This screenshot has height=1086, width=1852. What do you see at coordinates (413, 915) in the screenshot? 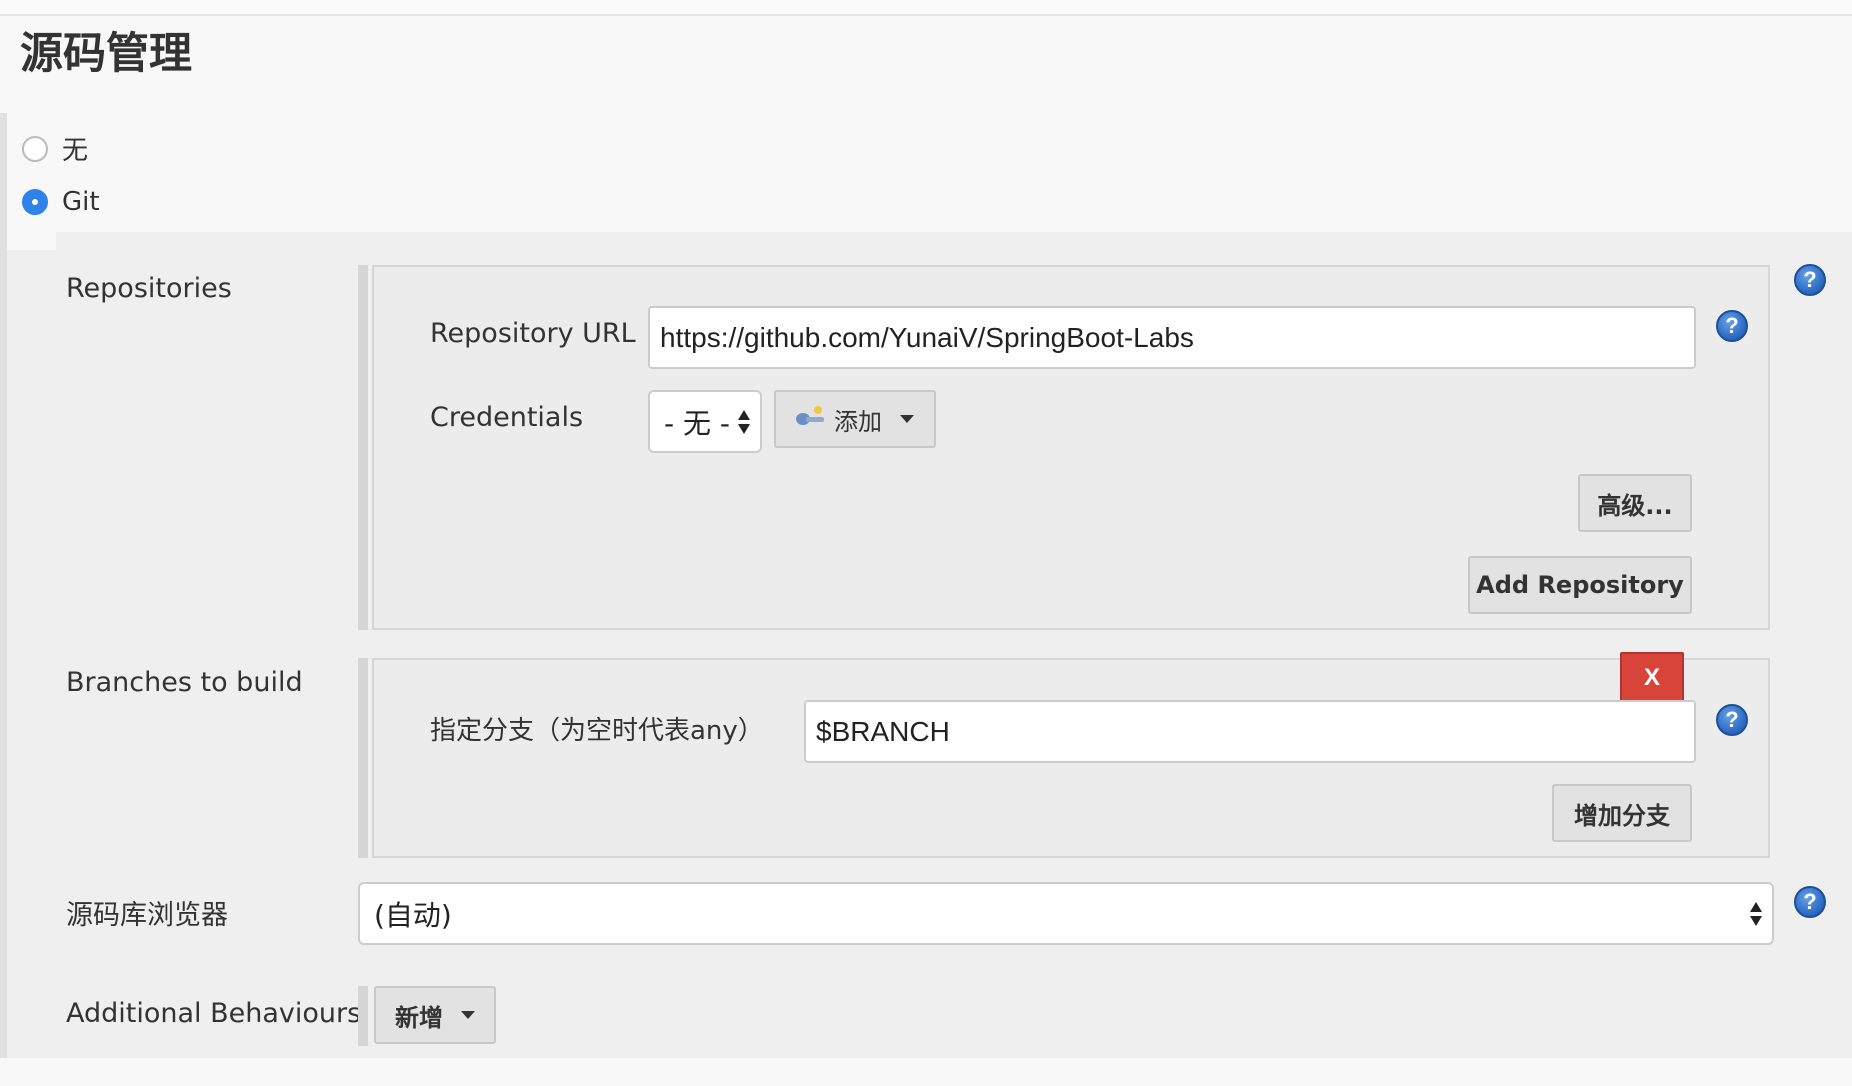
I see `repo-browser-select-value: (自动)` at bounding box center [413, 915].